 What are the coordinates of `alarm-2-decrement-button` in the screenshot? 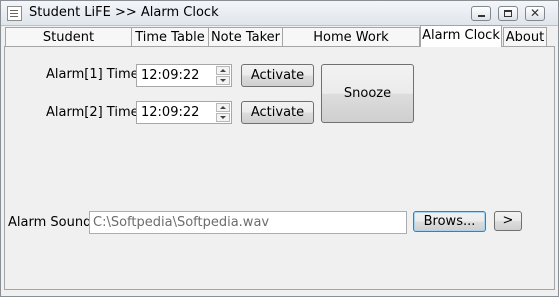 It's located at (223, 117).